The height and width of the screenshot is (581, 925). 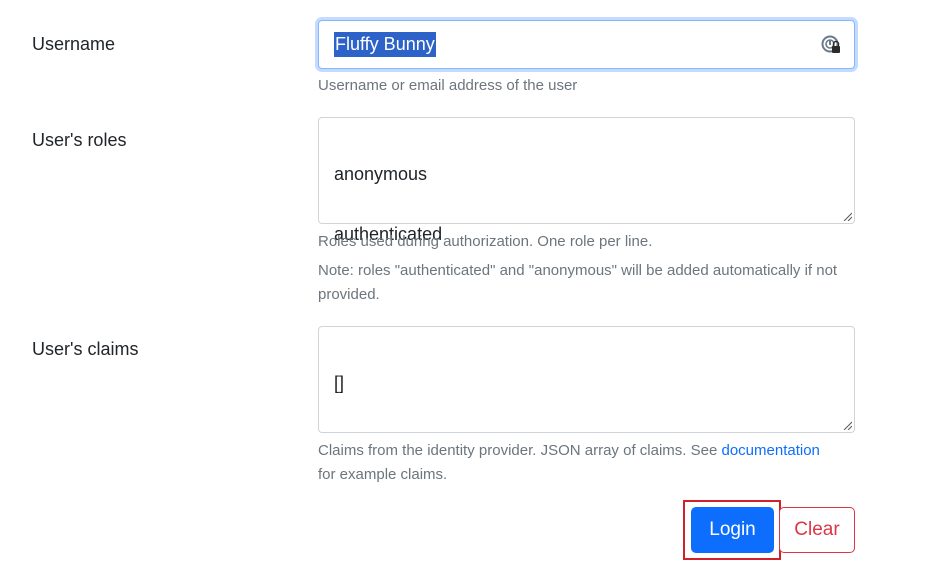 I want to click on username-help: Username or email address of the user, so click(x=448, y=85).